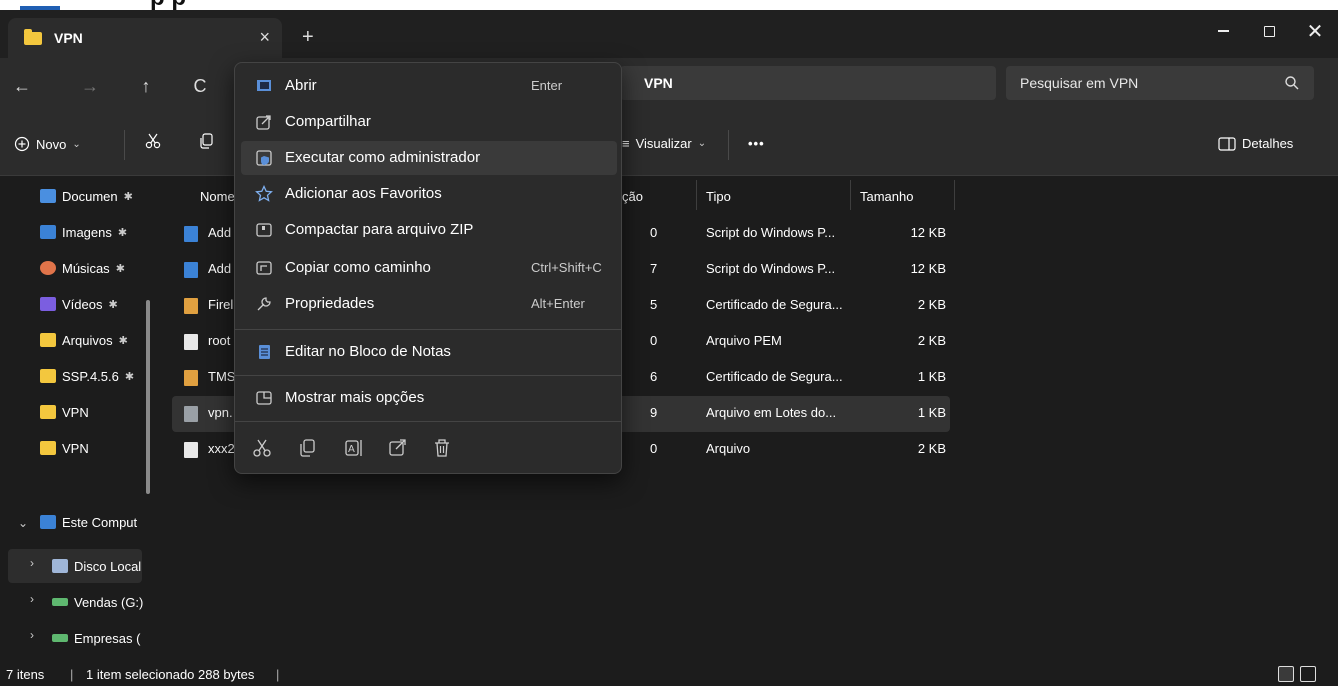 This screenshot has width=1338, height=686. I want to click on column-header-type: Tipo, so click(718, 196).